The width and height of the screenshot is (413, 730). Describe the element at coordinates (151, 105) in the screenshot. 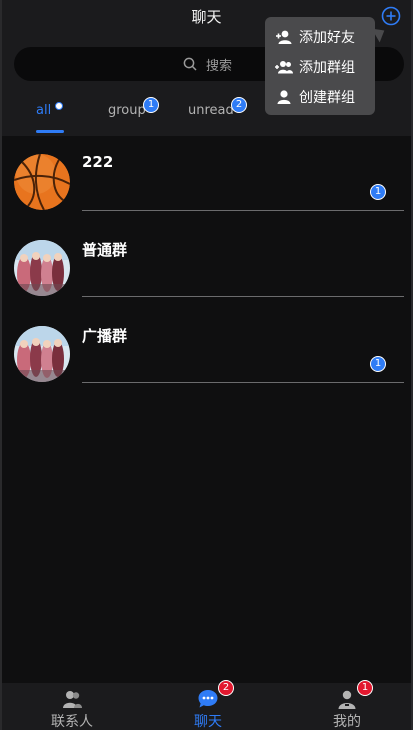

I see `tab-group-badge: 1` at that location.